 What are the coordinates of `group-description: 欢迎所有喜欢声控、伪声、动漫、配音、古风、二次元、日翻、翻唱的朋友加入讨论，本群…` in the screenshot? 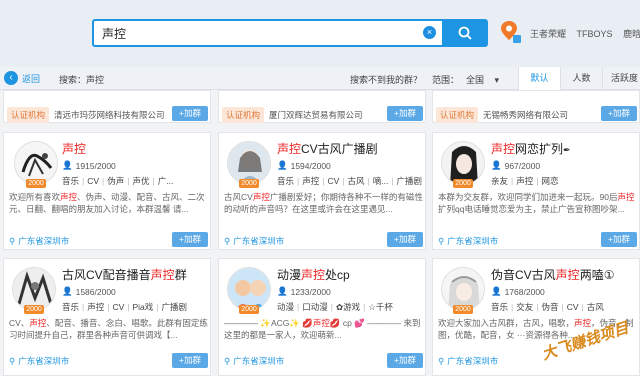 It's located at (107, 203).